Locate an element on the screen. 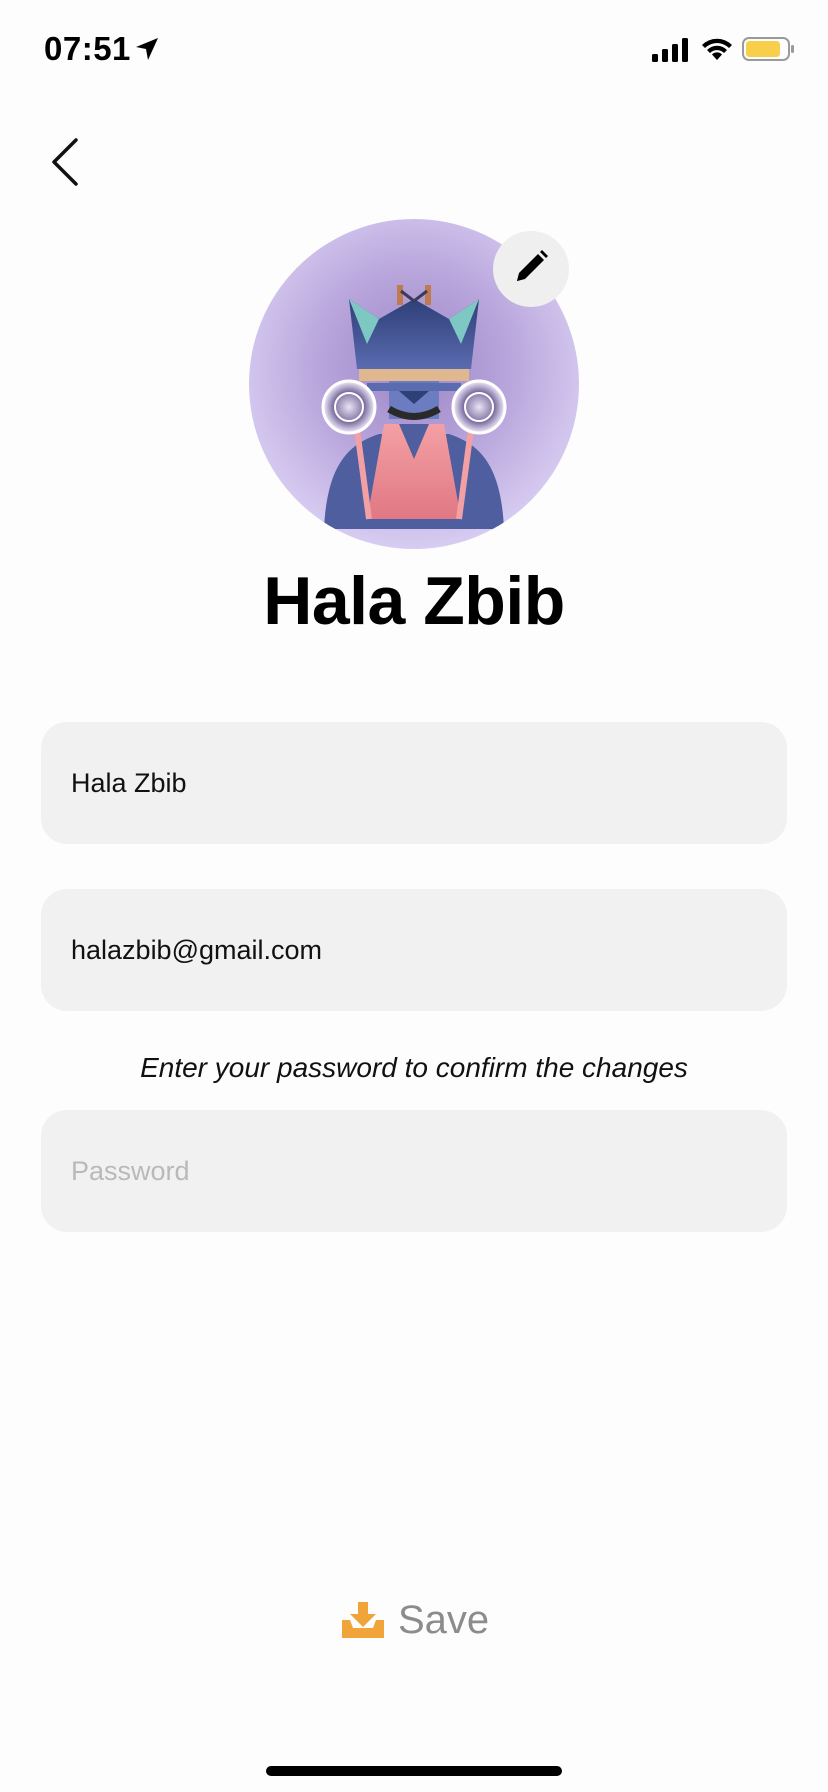 The image size is (828, 1792). name-field-value: Hala Zbib is located at coordinates (129, 782).